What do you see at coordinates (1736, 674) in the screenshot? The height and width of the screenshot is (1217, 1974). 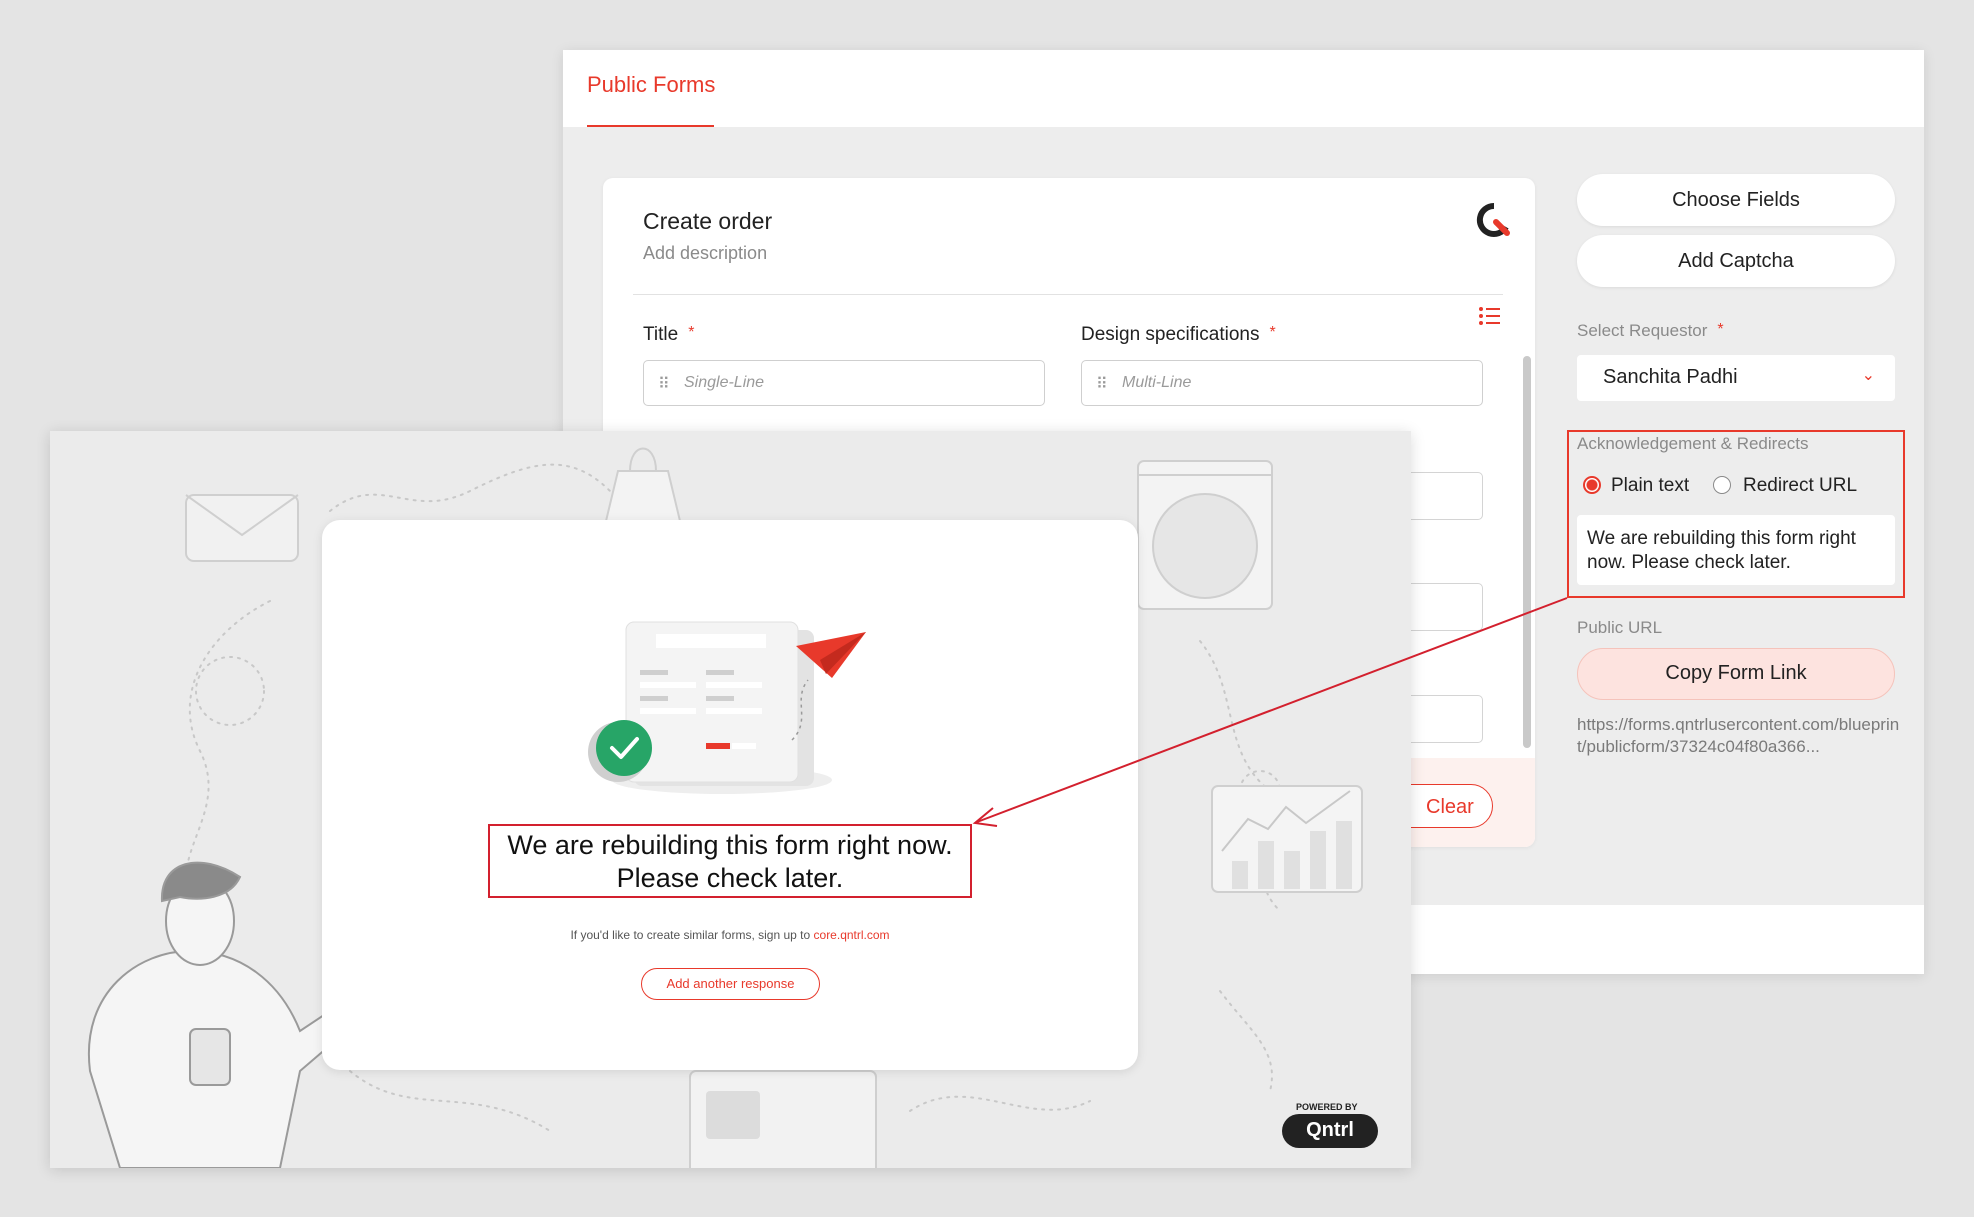 I see `copy-form-link-button: Copy Form Link` at bounding box center [1736, 674].